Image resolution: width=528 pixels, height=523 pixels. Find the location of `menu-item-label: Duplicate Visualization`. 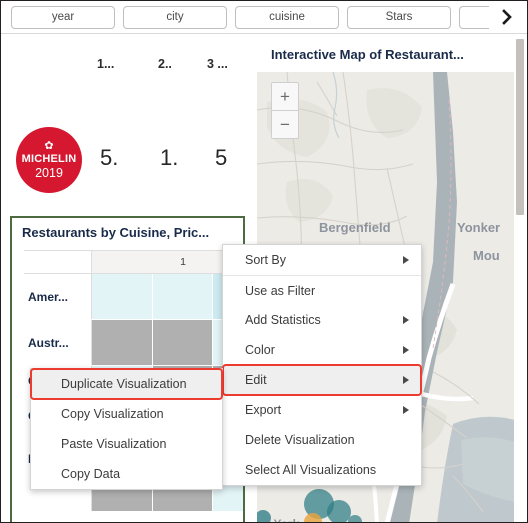

menu-item-label: Duplicate Visualization is located at coordinates (124, 384).